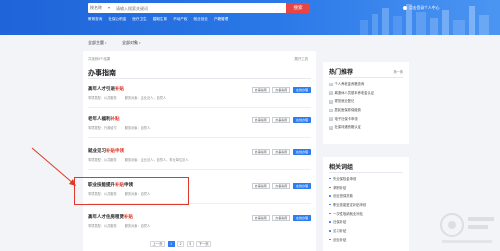 The width and height of the screenshot is (500, 251). I want to click on related-item: 创业担保贷款, so click(367, 196).